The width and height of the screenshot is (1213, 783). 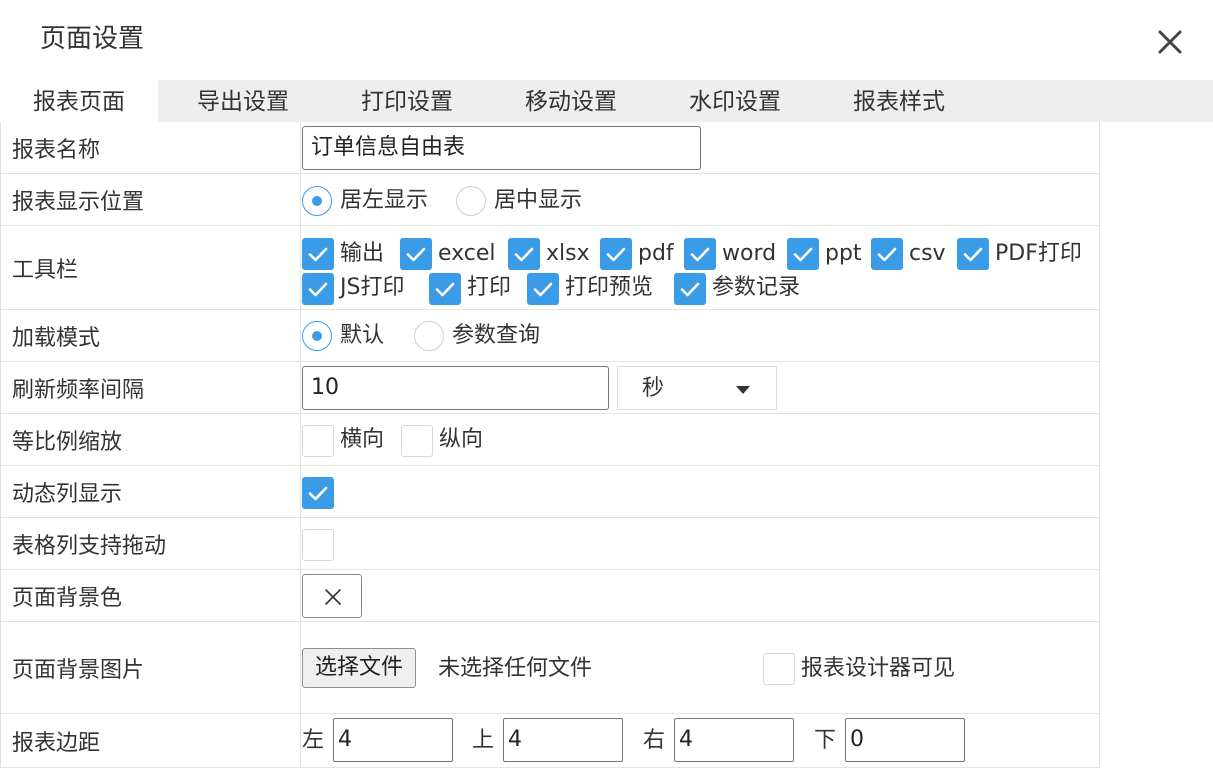 I want to click on margin-left-input: 4, so click(x=393, y=740).